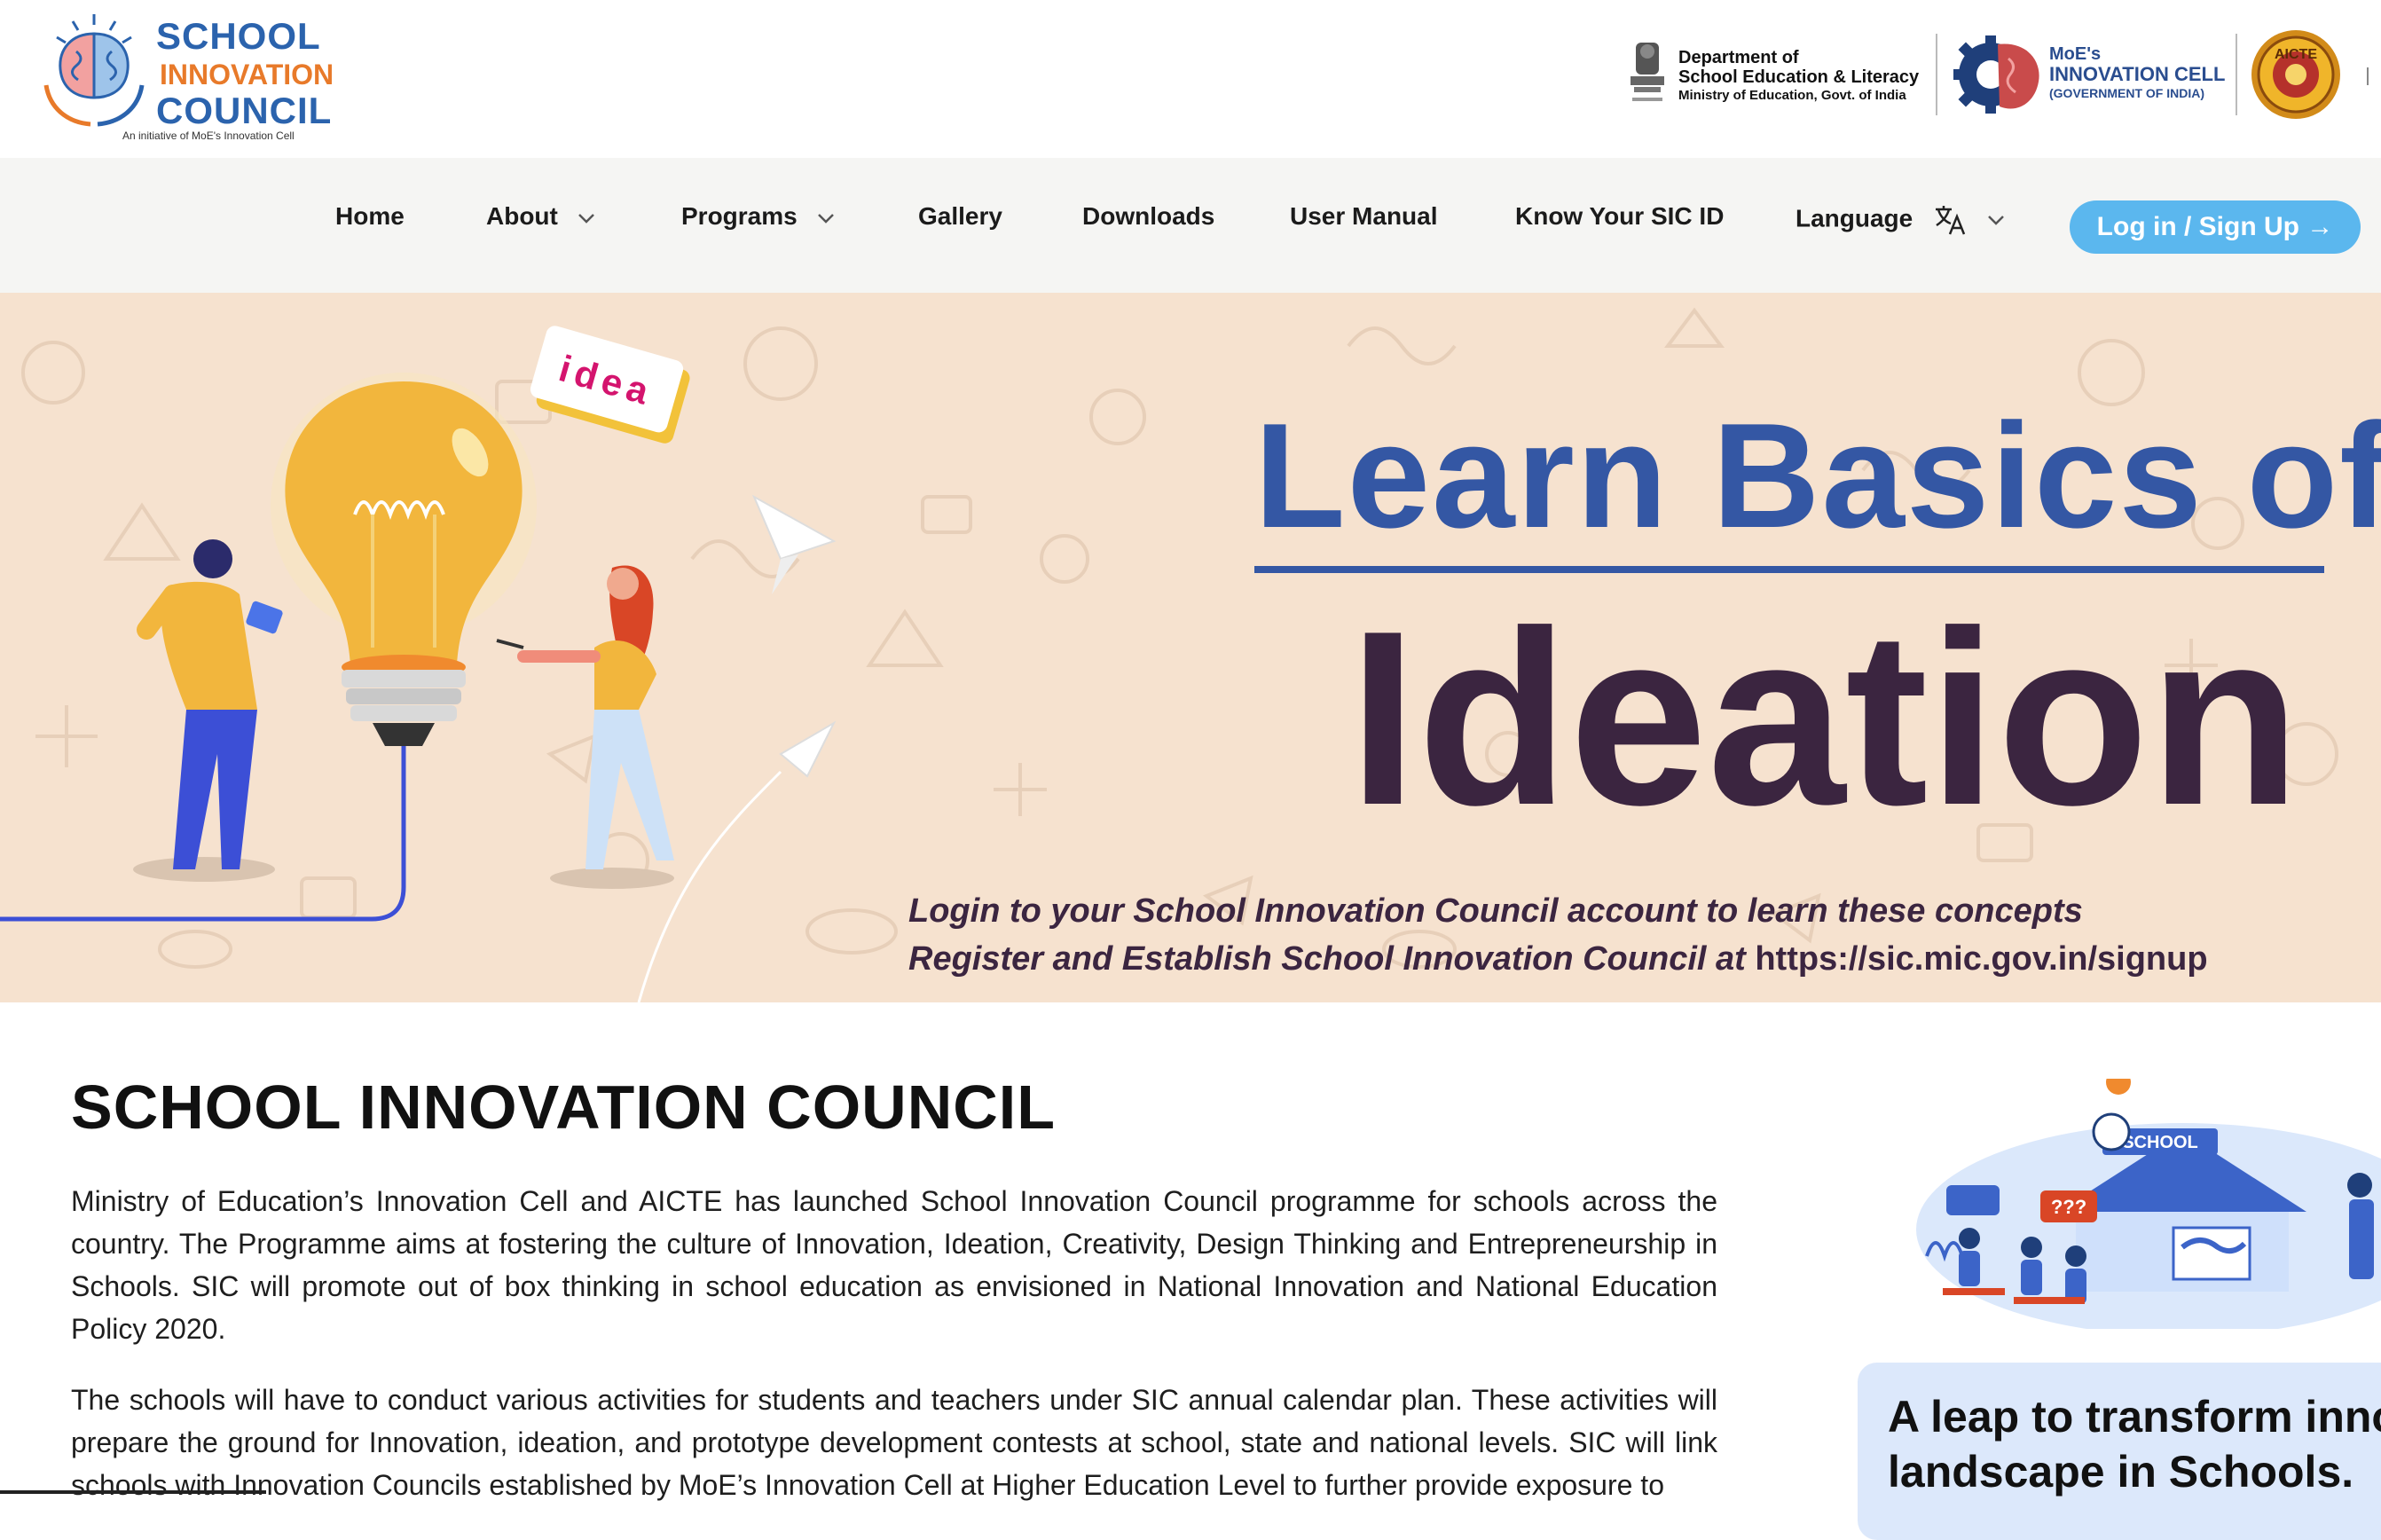 Image resolution: width=2381 pixels, height=1540 pixels. I want to click on bottom-left-bar, so click(133, 1492).